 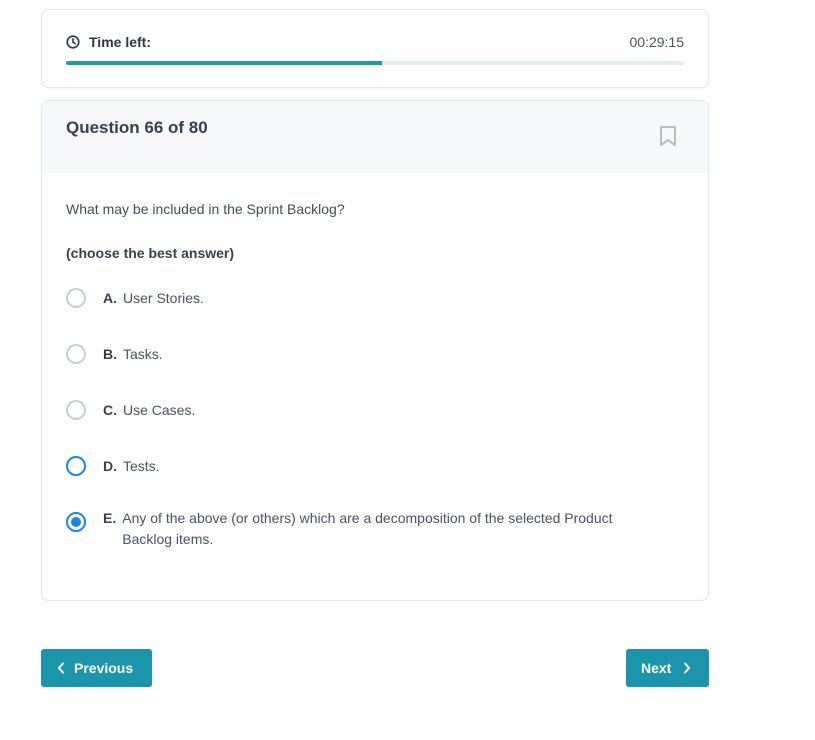 I want to click on option-e-radio, so click(x=76, y=522).